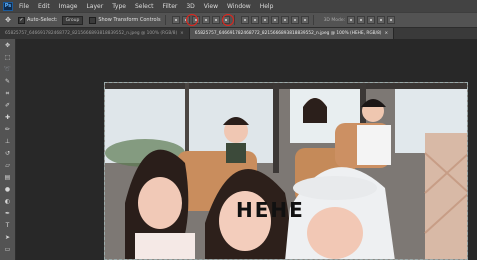 The image size is (477, 260). What do you see at coordinates (24, 6) in the screenshot?
I see `menu-file: File` at bounding box center [24, 6].